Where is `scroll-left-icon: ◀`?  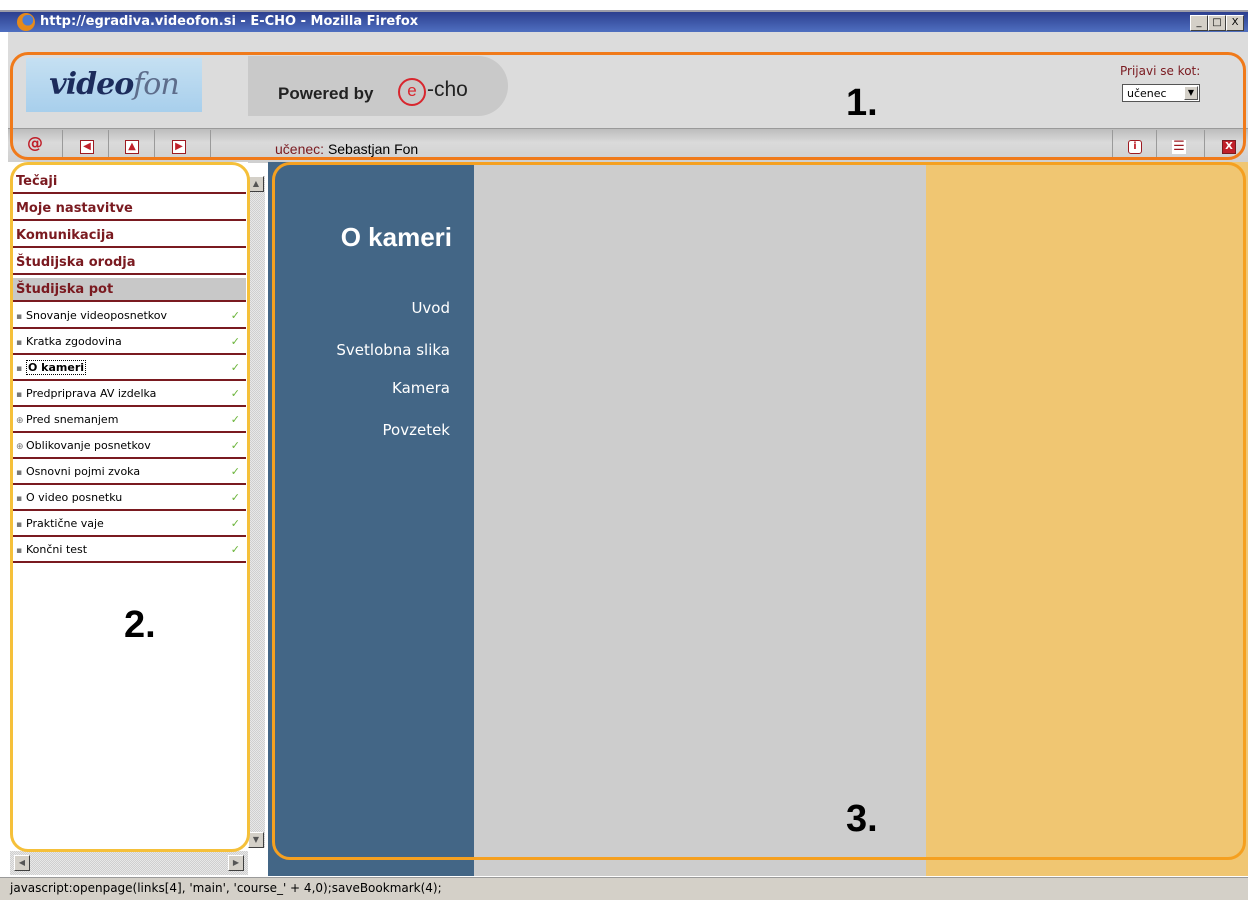
scroll-left-icon: ◀ is located at coordinates (22, 863).